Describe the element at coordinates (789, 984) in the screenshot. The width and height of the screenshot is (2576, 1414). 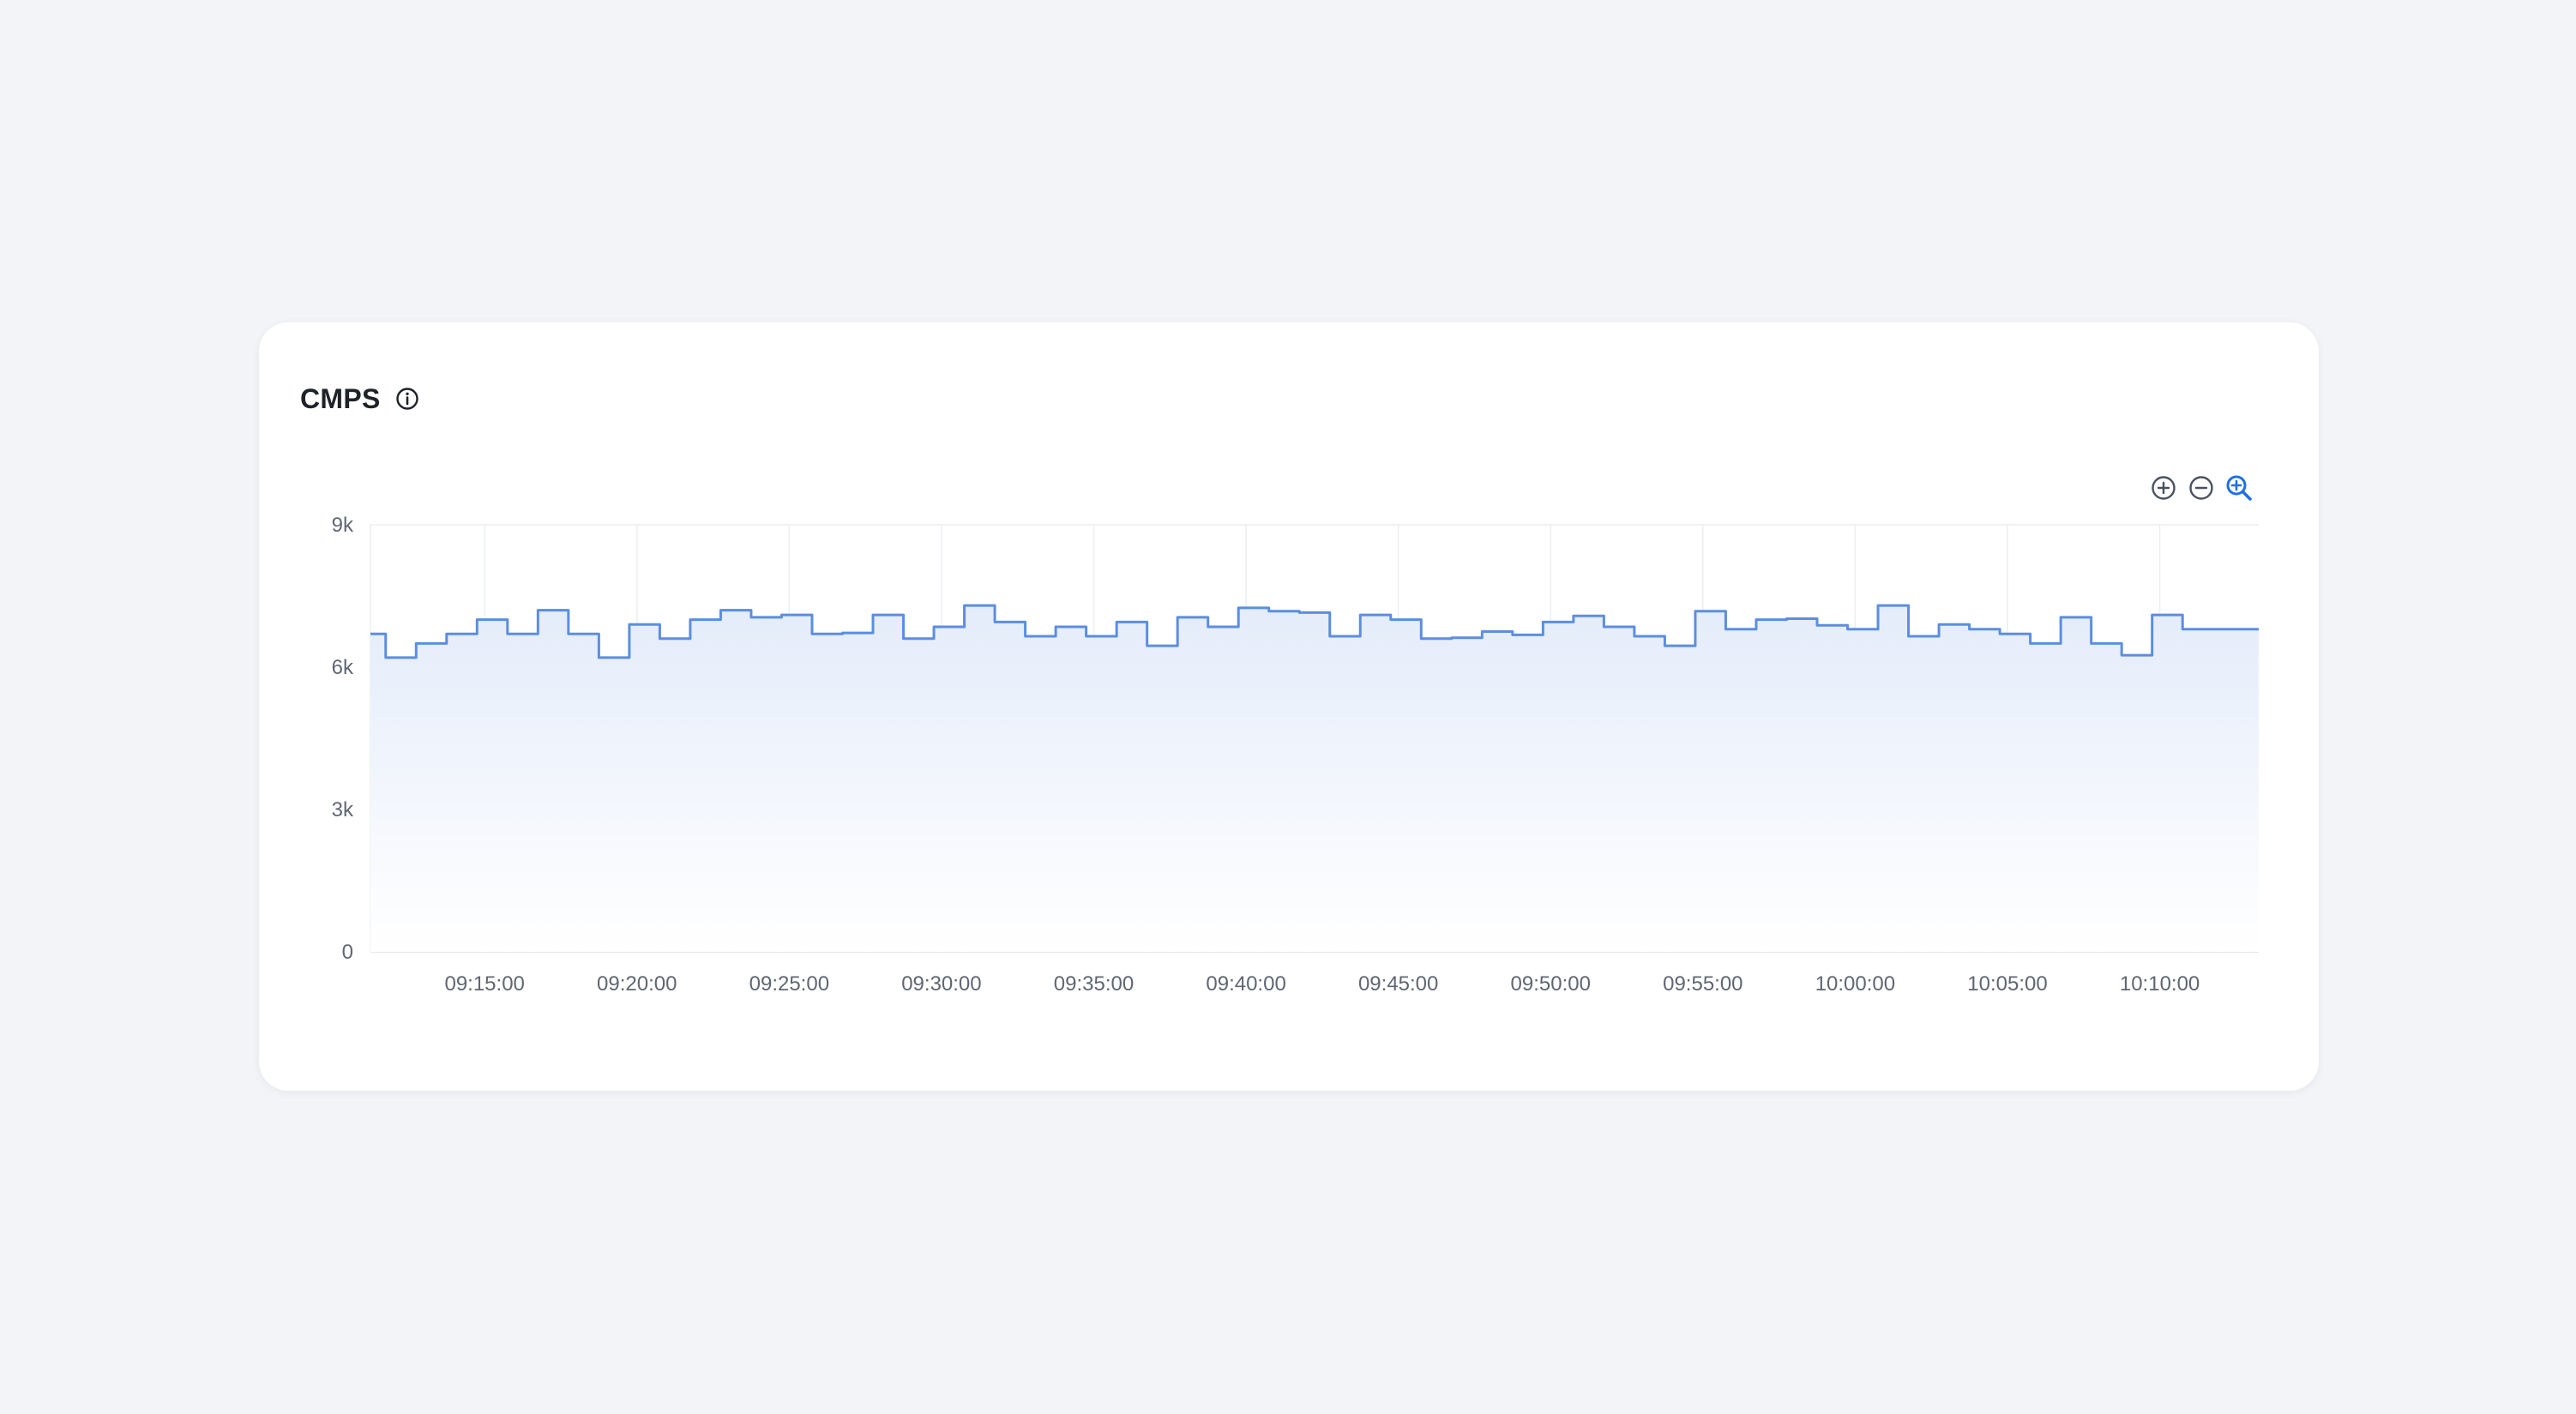
I see `x-tick-label: 09:25:00` at that location.